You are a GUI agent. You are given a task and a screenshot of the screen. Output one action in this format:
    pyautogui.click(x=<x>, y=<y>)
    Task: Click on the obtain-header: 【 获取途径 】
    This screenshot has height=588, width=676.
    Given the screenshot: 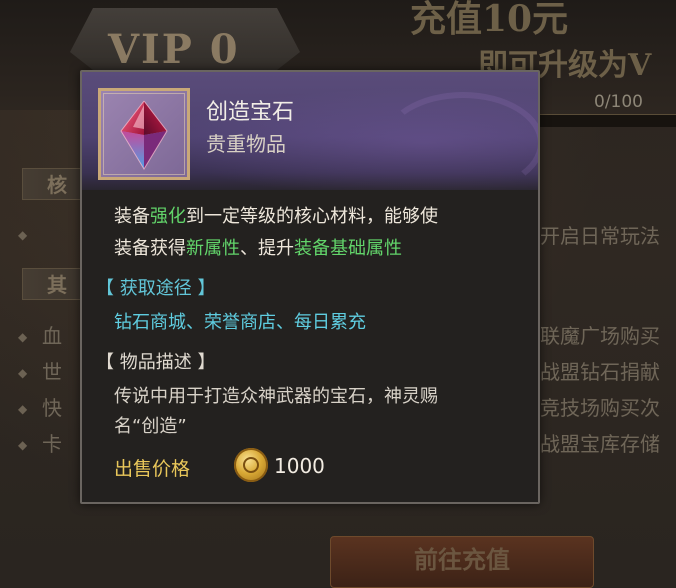 What is the action you would take?
    pyautogui.click(x=156, y=288)
    